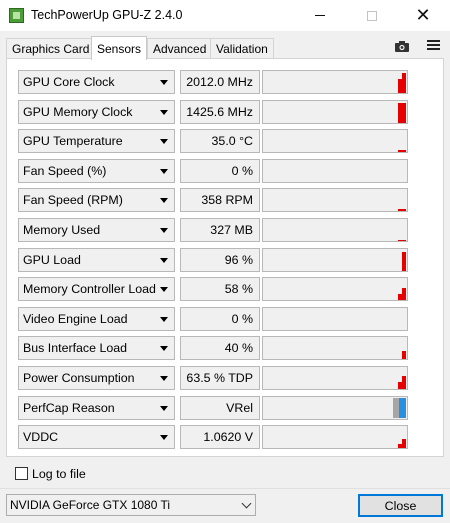 The width and height of the screenshot is (450, 523). I want to click on tab-advanced: Advanced, so click(180, 48).